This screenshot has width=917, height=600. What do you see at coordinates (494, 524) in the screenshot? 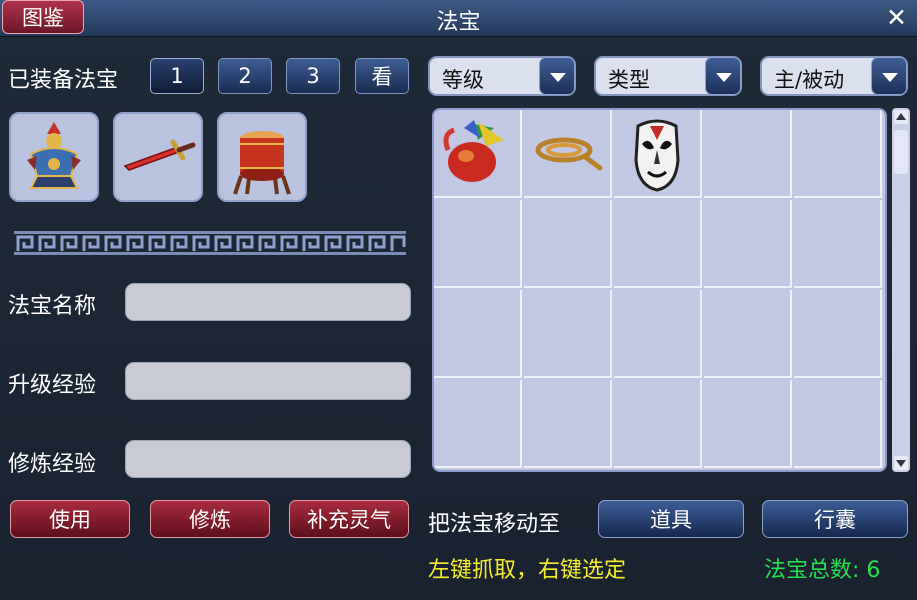
I see `move-to-label: 把法宝移动至` at bounding box center [494, 524].